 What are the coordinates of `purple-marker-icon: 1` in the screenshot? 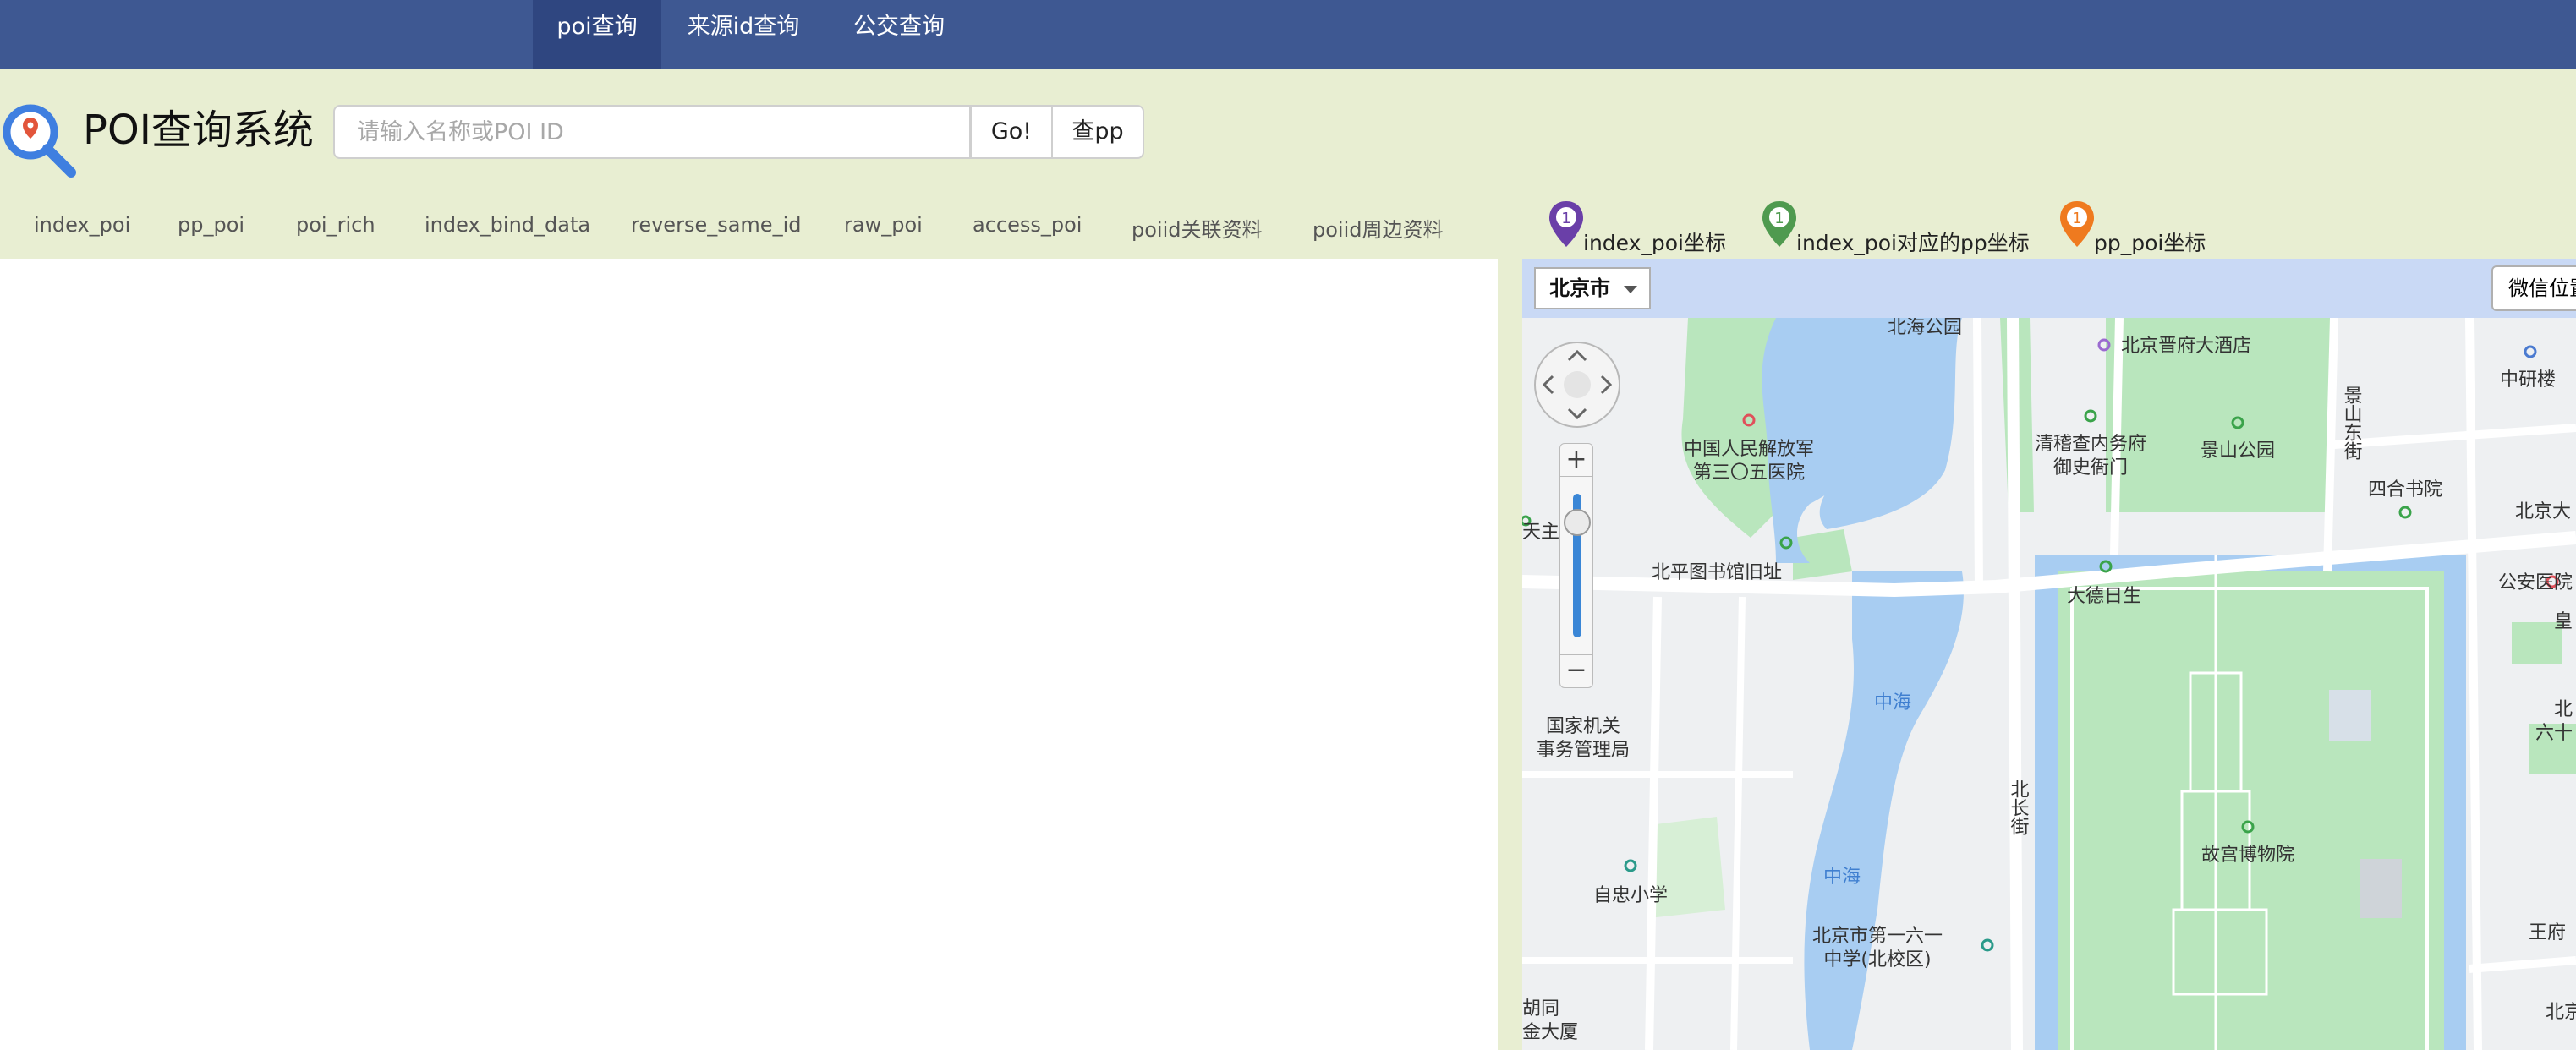 It's located at (1566, 224).